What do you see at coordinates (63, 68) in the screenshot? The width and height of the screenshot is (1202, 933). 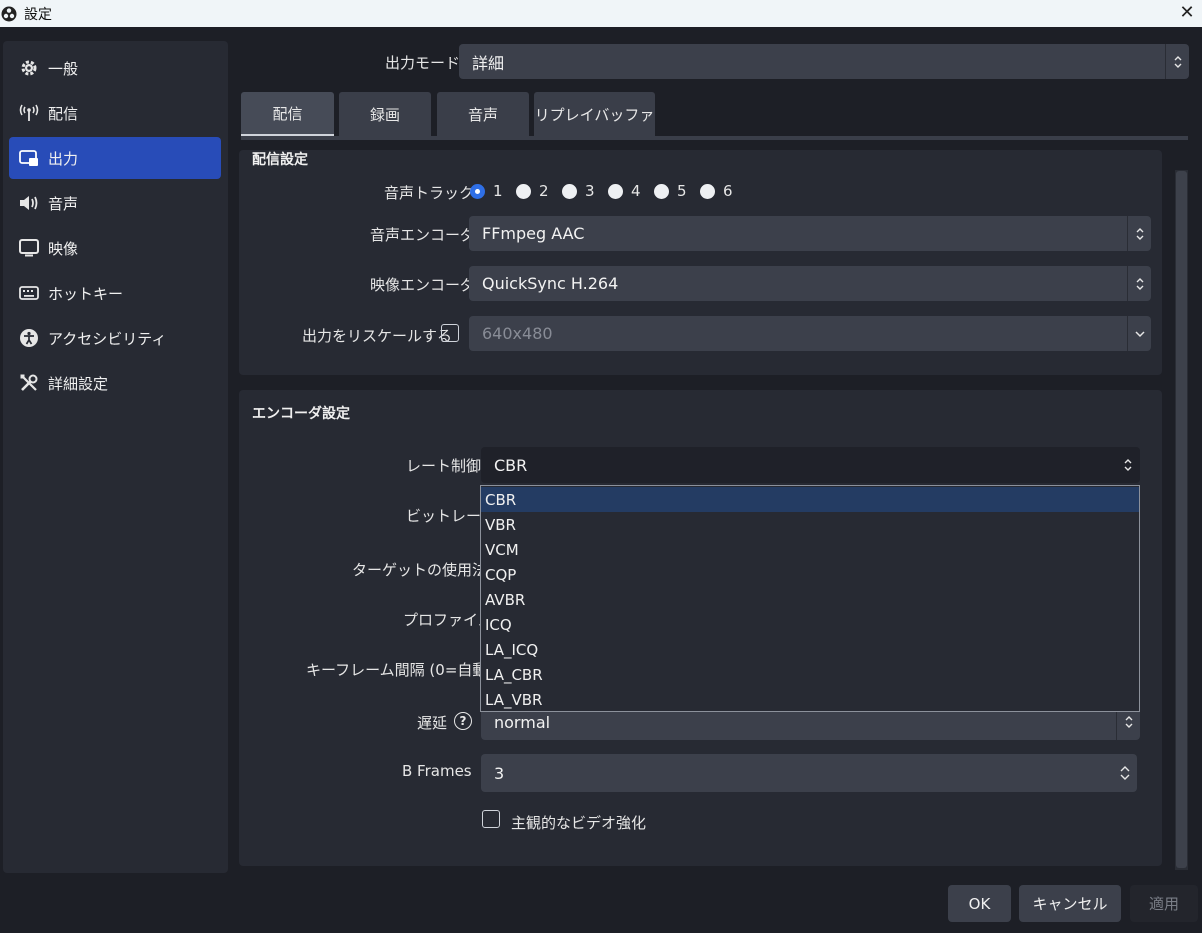 I see `sidebar-item-label: 一般` at bounding box center [63, 68].